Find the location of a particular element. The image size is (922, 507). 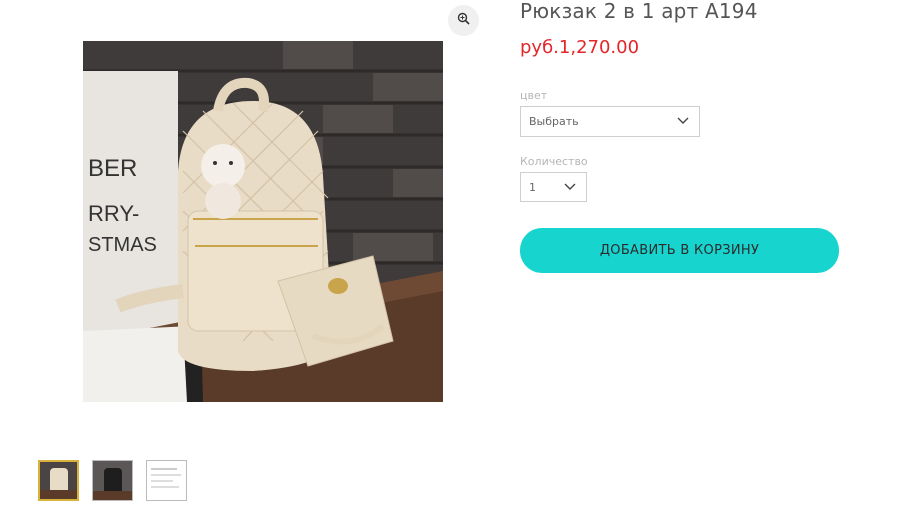

color-label: цвет is located at coordinates (534, 95).